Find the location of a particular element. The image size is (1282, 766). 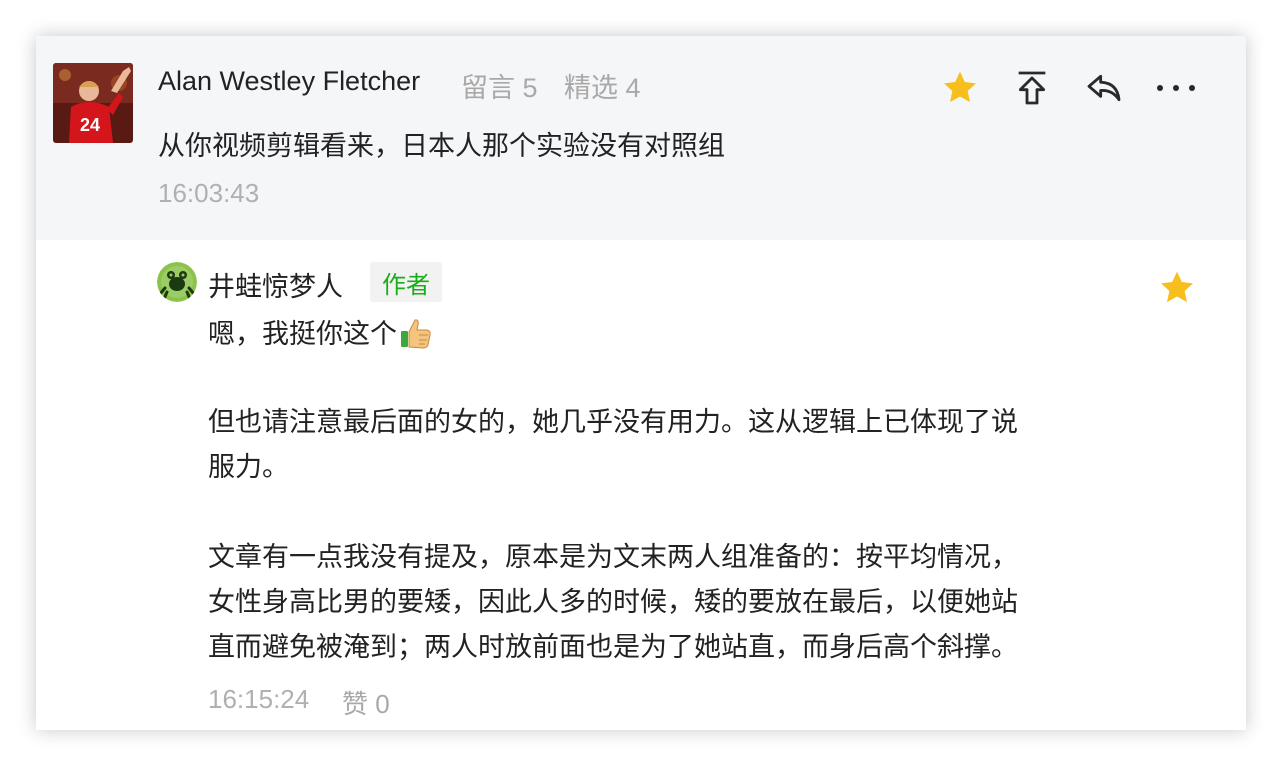

author-avatar is located at coordinates (177, 282).